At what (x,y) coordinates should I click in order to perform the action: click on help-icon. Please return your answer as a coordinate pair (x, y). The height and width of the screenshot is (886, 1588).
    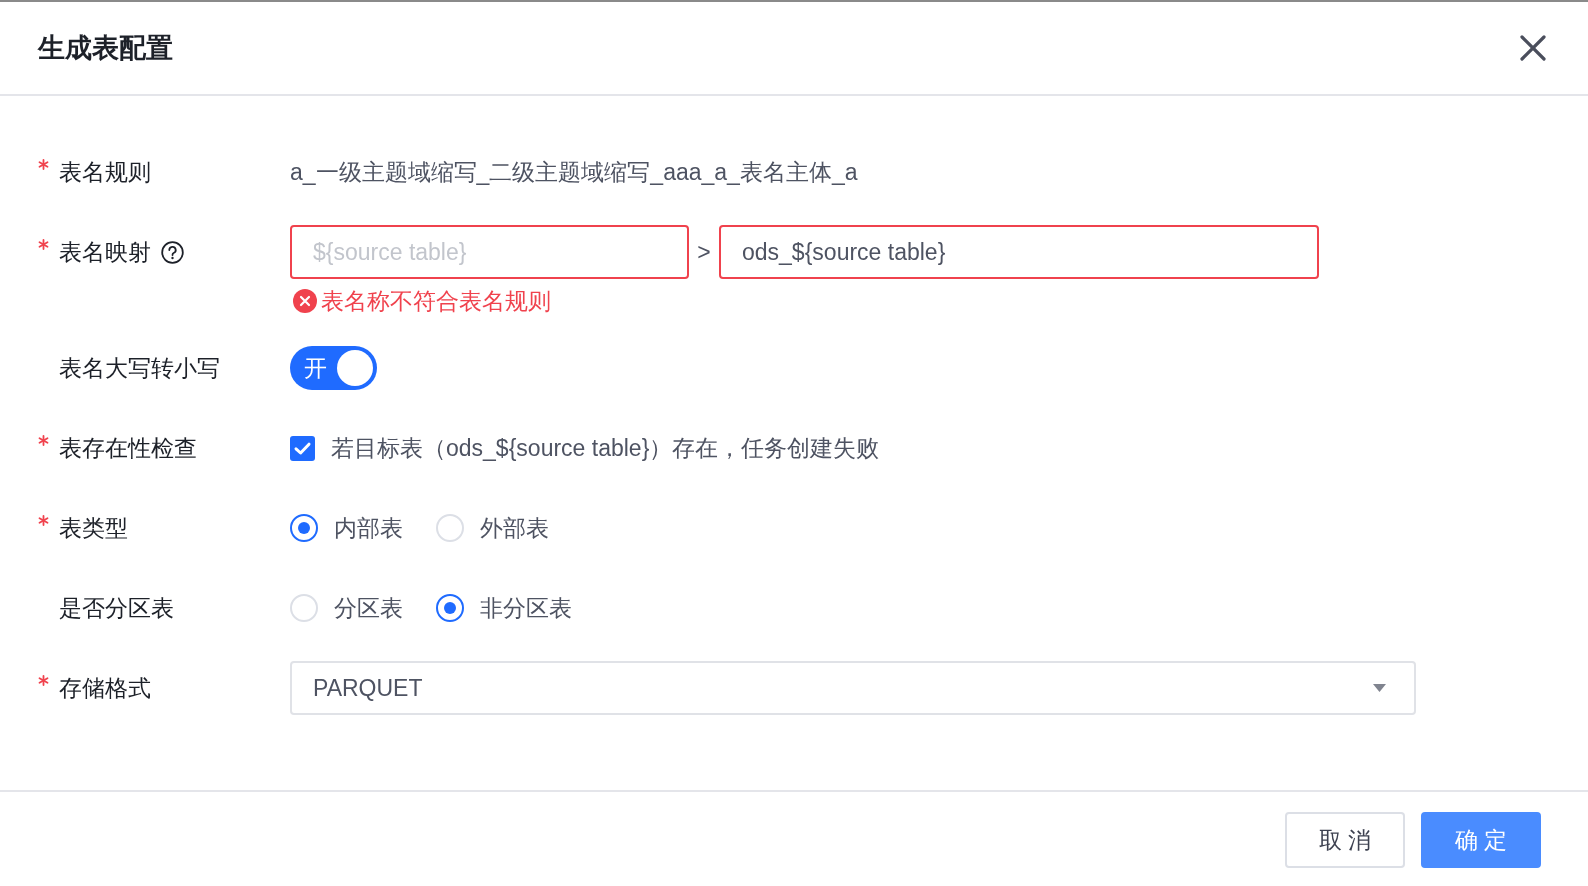
    Looking at the image, I should click on (172, 252).